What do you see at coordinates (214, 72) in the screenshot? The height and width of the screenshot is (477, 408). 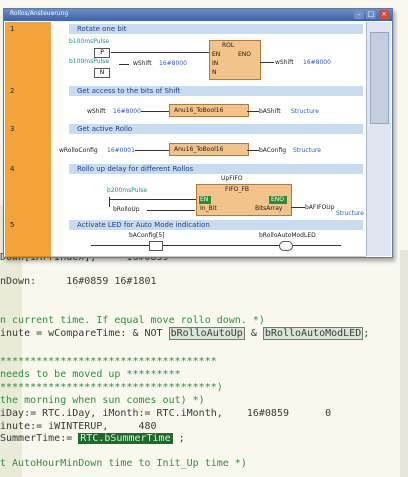 I see `pin-n: N` at bounding box center [214, 72].